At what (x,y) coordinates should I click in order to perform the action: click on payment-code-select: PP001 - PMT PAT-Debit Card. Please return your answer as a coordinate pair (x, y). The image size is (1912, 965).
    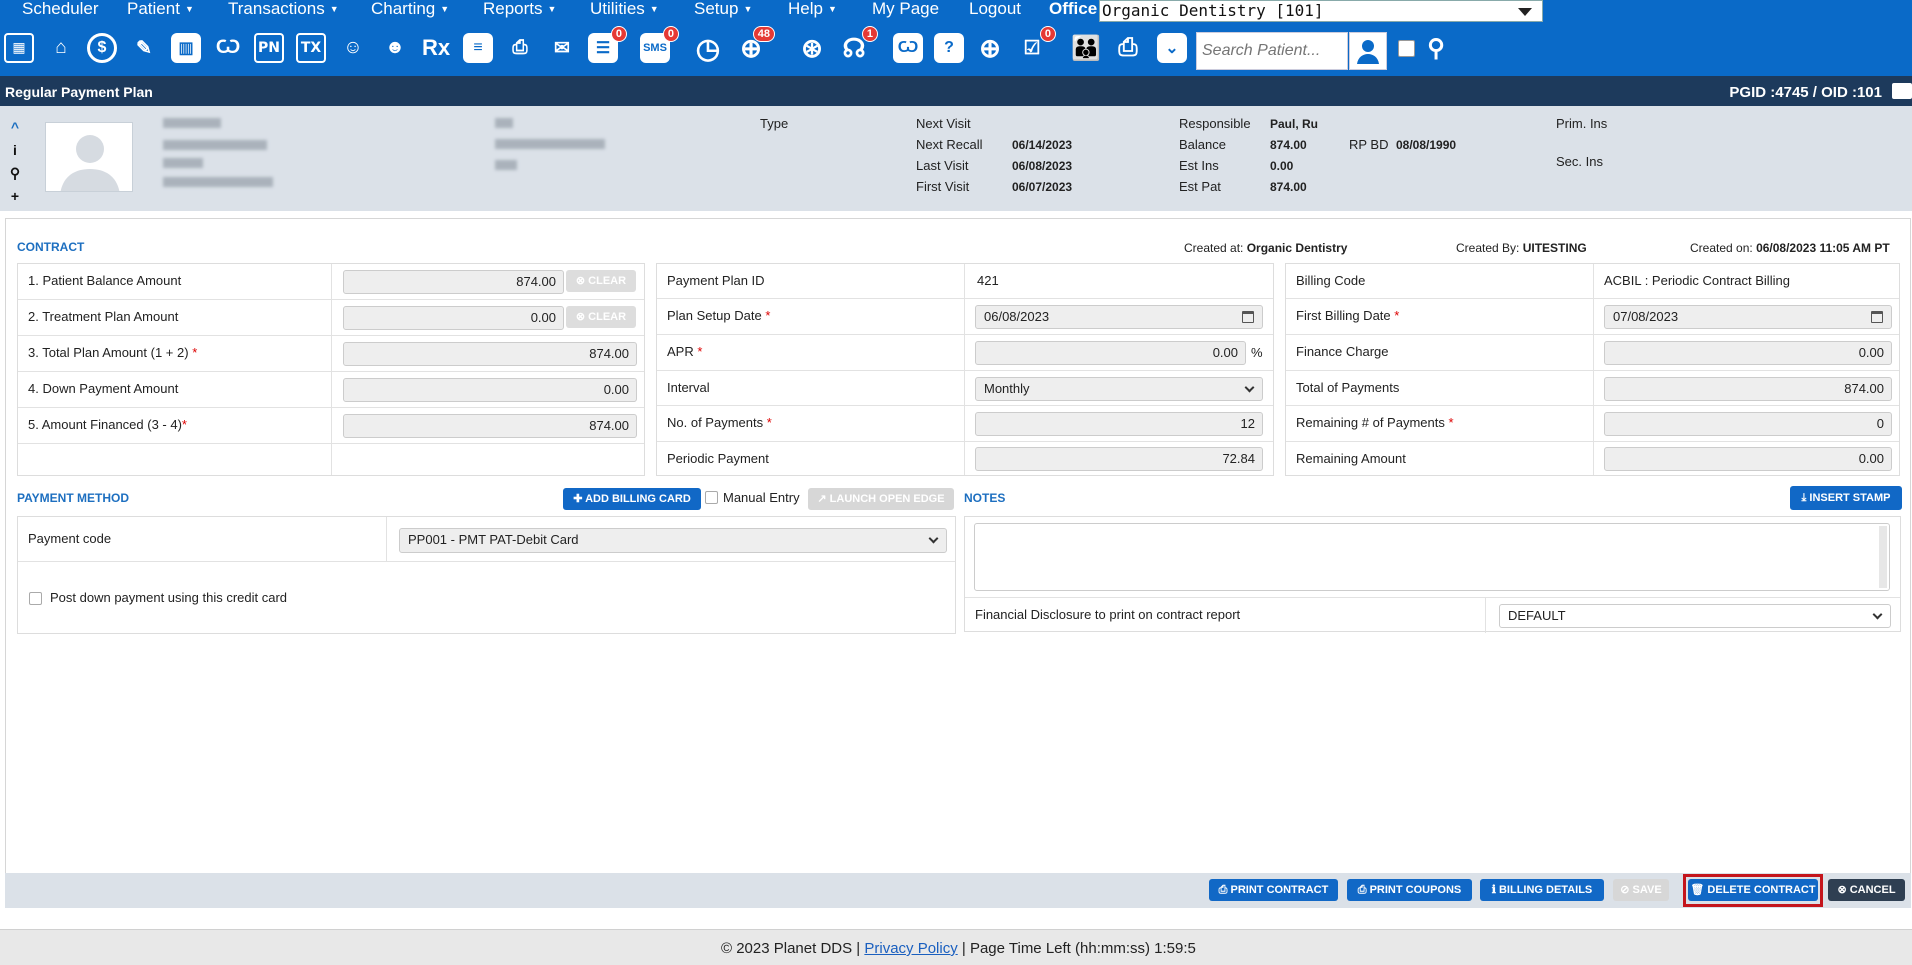
    Looking at the image, I should click on (673, 540).